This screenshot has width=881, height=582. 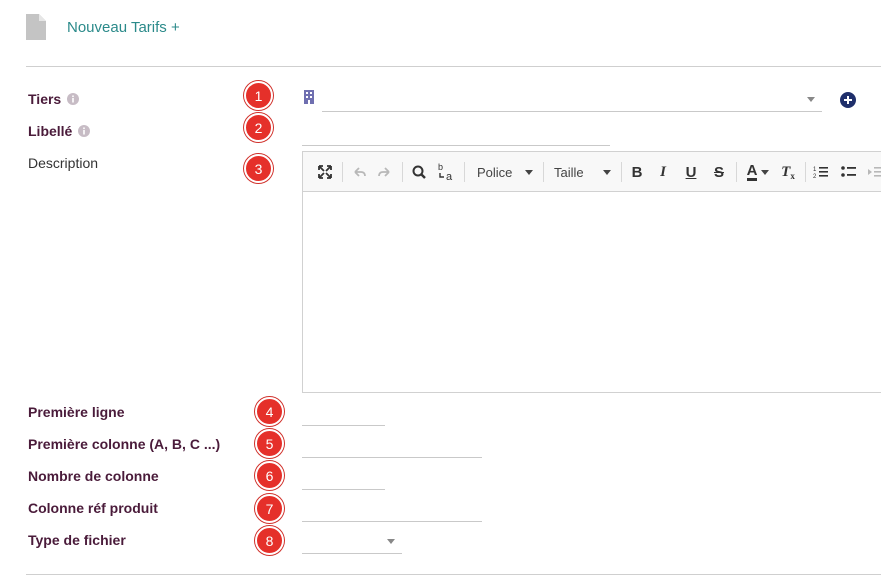 I want to click on tiers-label: Tiers, so click(x=54, y=99).